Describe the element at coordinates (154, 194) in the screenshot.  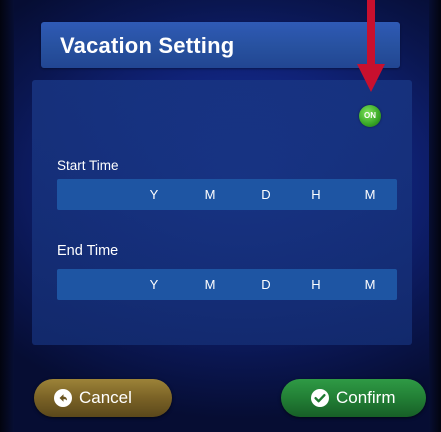
I see `start-year-unit: Y` at that location.